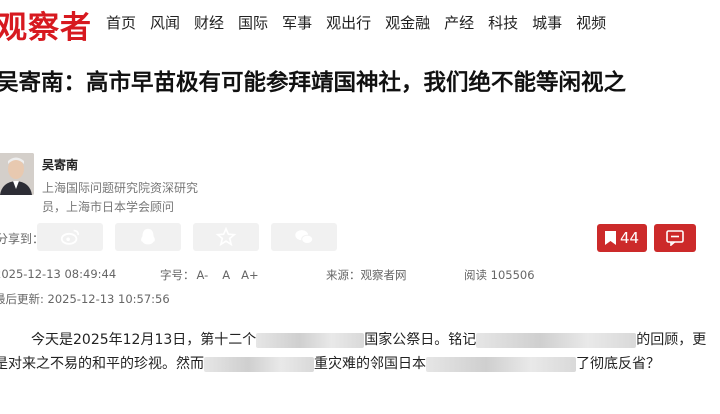 This screenshot has height=414, width=720. I want to click on nav-item-travel: 观出行, so click(348, 22).